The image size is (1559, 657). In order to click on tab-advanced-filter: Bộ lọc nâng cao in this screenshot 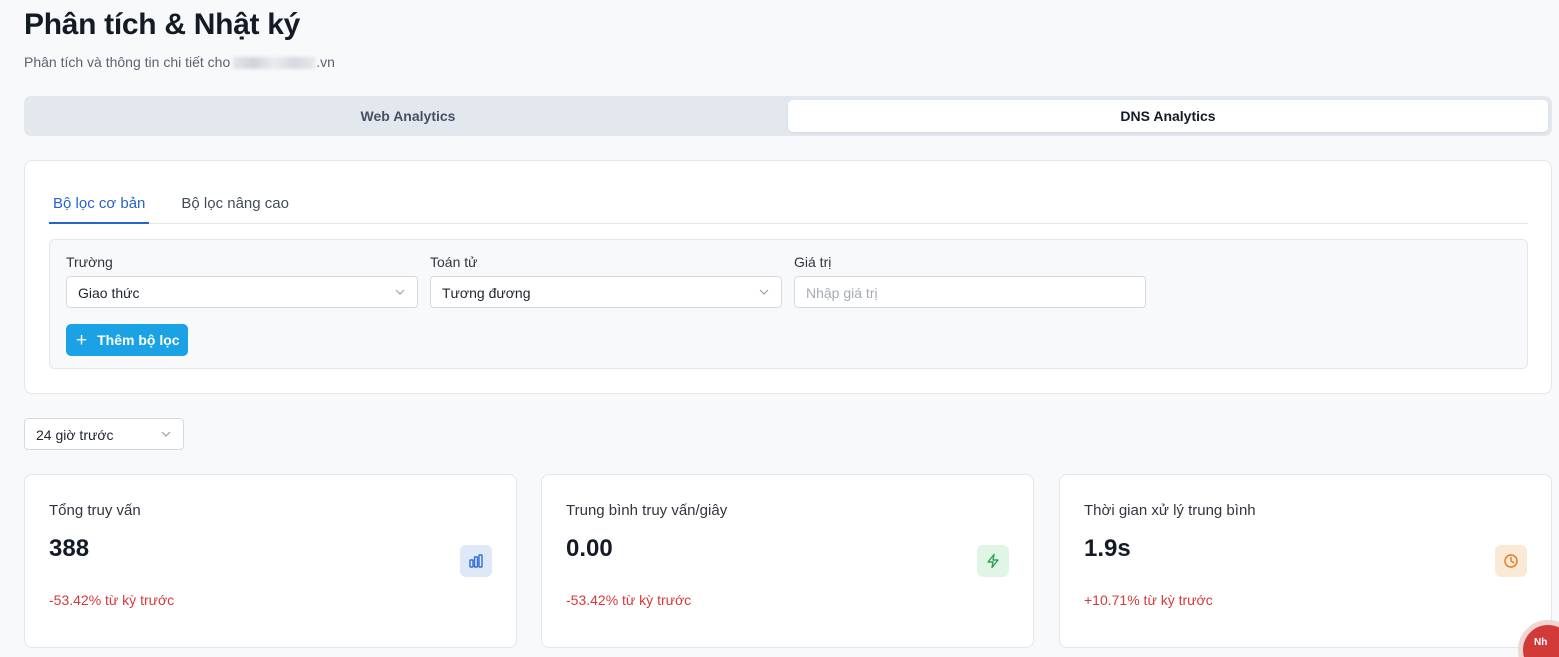, I will do `click(235, 203)`.